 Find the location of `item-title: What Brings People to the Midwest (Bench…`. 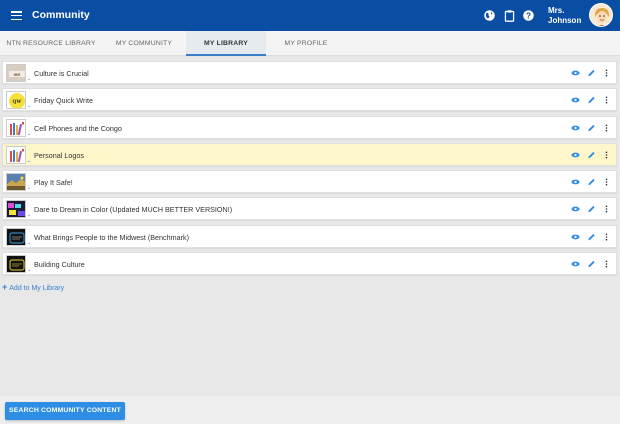

item-title: What Brings People to the Midwest (Bench… is located at coordinates (111, 237).